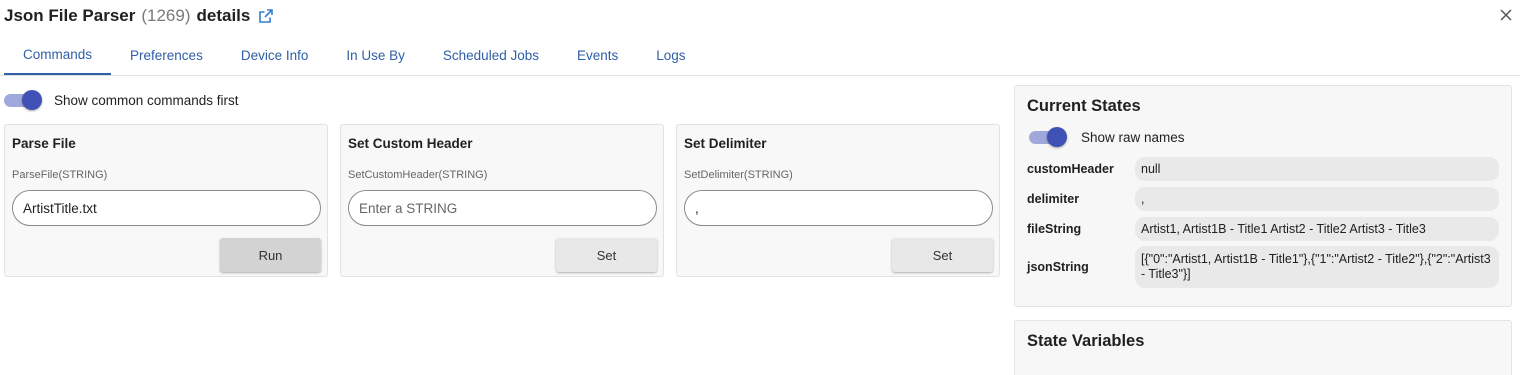 The image size is (1520, 375). I want to click on state-variables-panel: State Variables, so click(1263, 347).